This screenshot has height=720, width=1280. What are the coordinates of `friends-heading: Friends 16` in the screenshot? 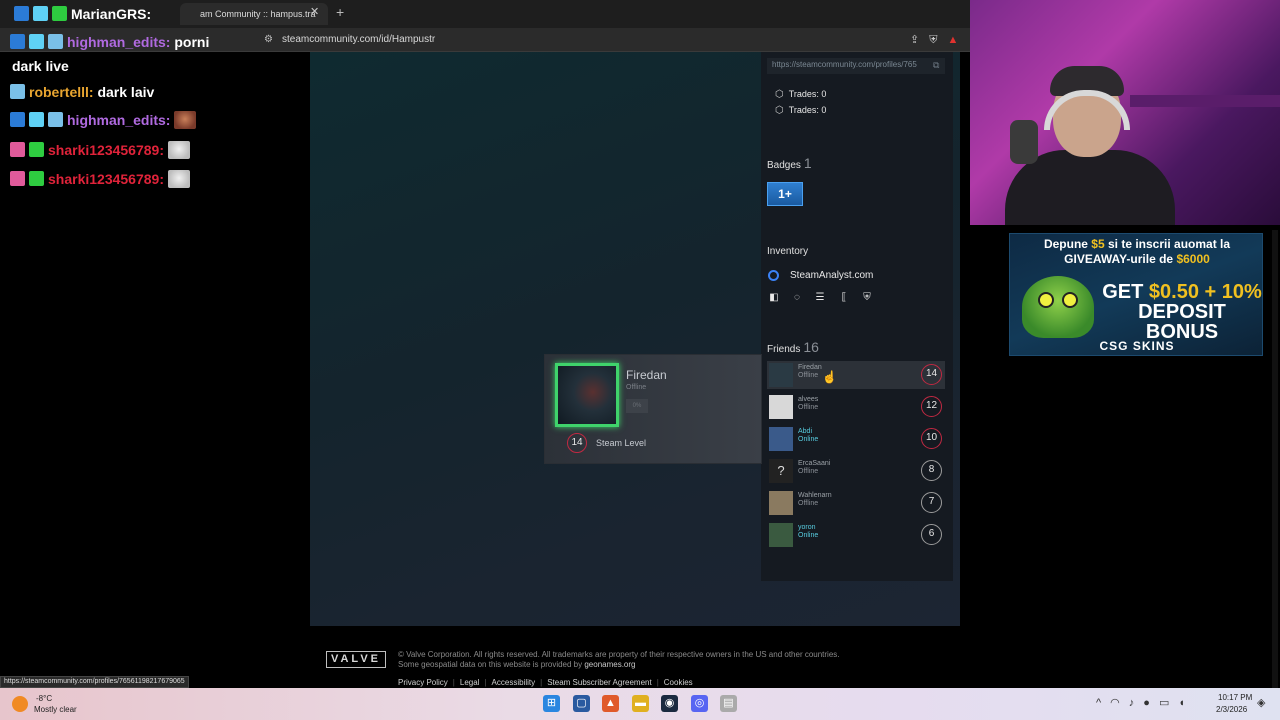 It's located at (793, 347).